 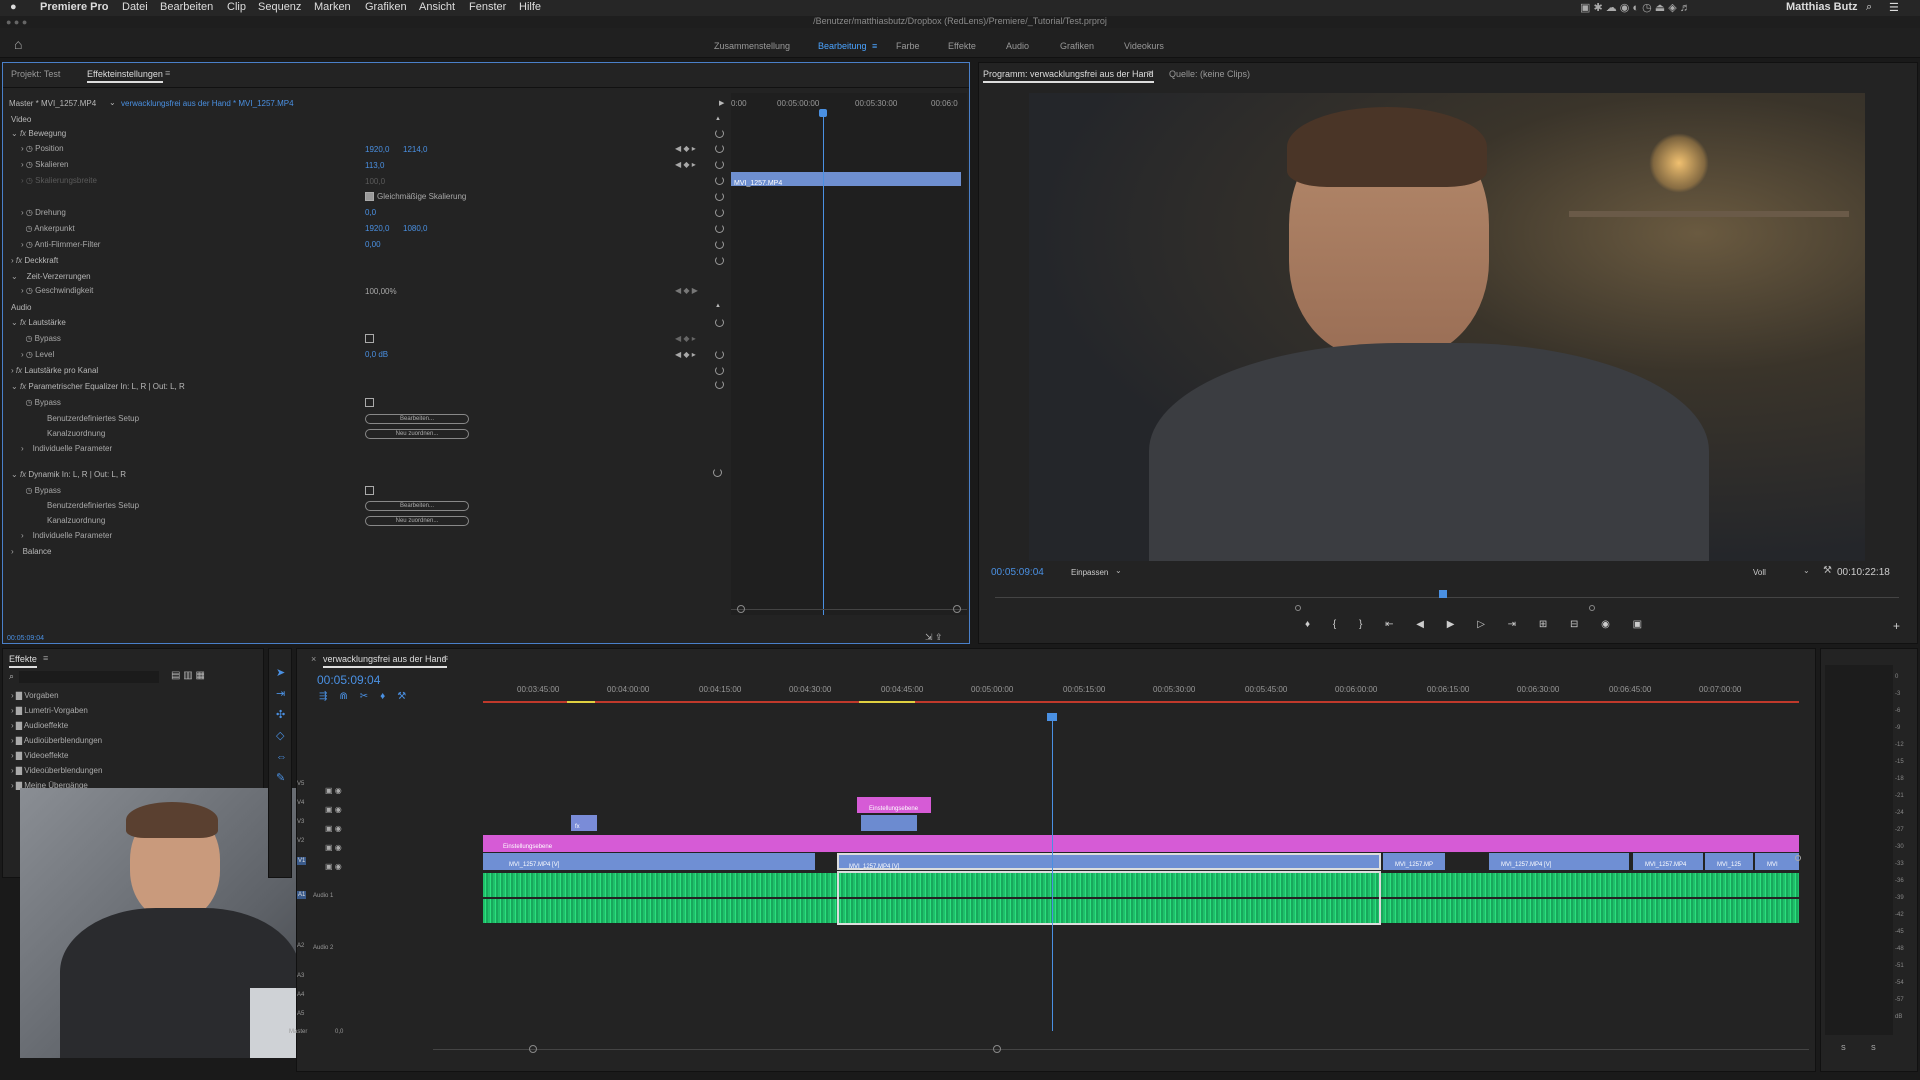 I want to click on level-value: 0,0 dB, so click(x=376, y=356).